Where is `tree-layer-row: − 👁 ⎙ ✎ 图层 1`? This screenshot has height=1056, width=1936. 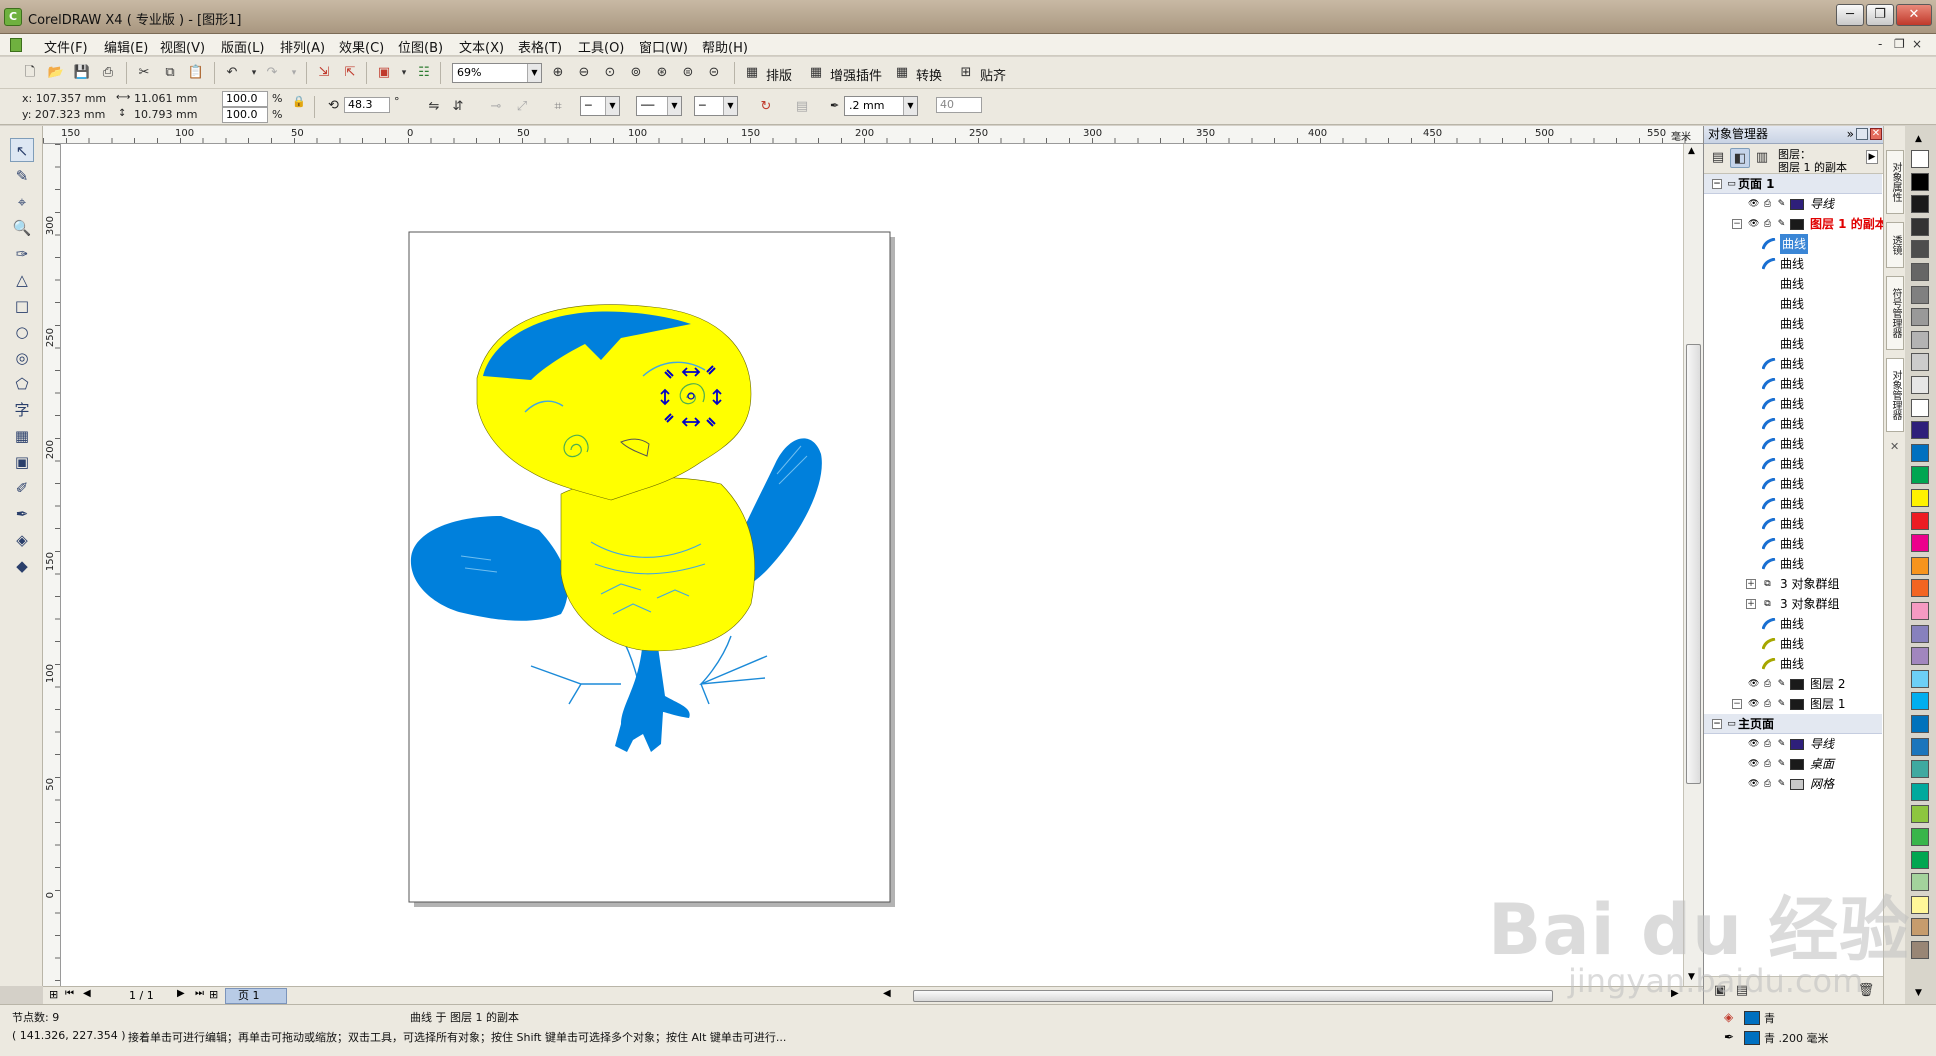 tree-layer-row: − 👁 ⎙ ✎ 图层 1 is located at coordinates (1793, 704).